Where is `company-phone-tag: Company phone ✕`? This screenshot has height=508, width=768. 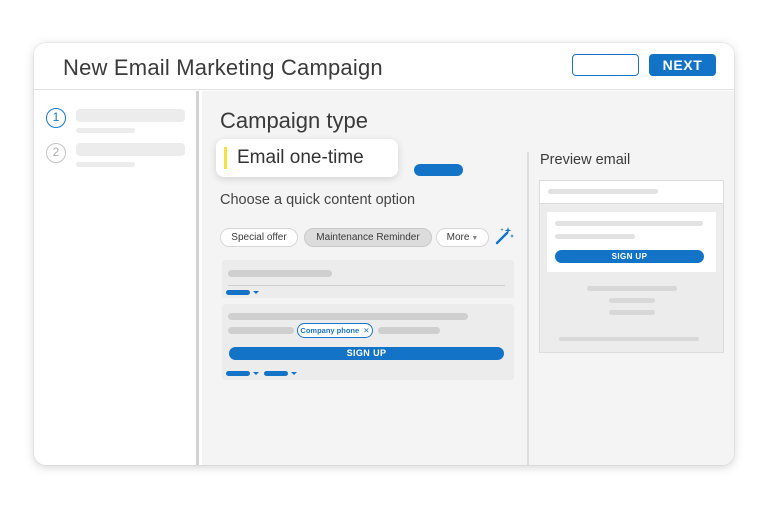 company-phone-tag: Company phone ✕ is located at coordinates (335, 330).